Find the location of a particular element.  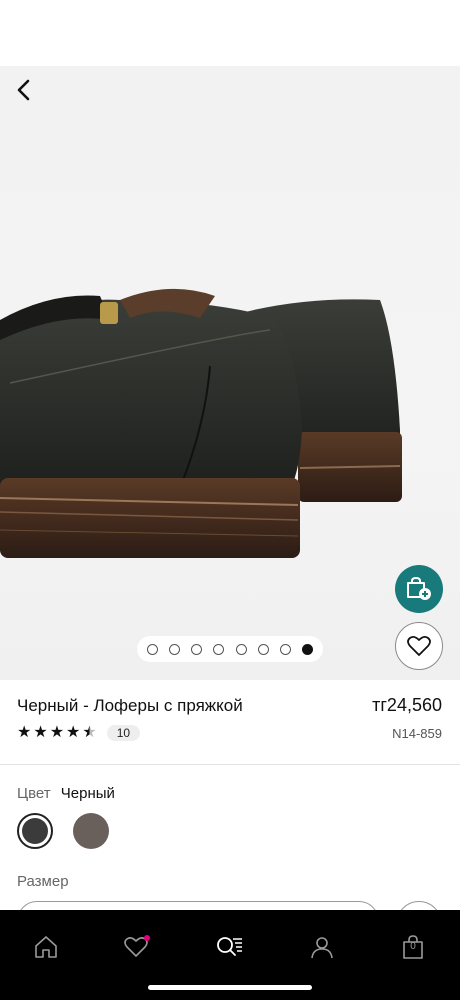

product-sku: N14-859 is located at coordinates (417, 733).